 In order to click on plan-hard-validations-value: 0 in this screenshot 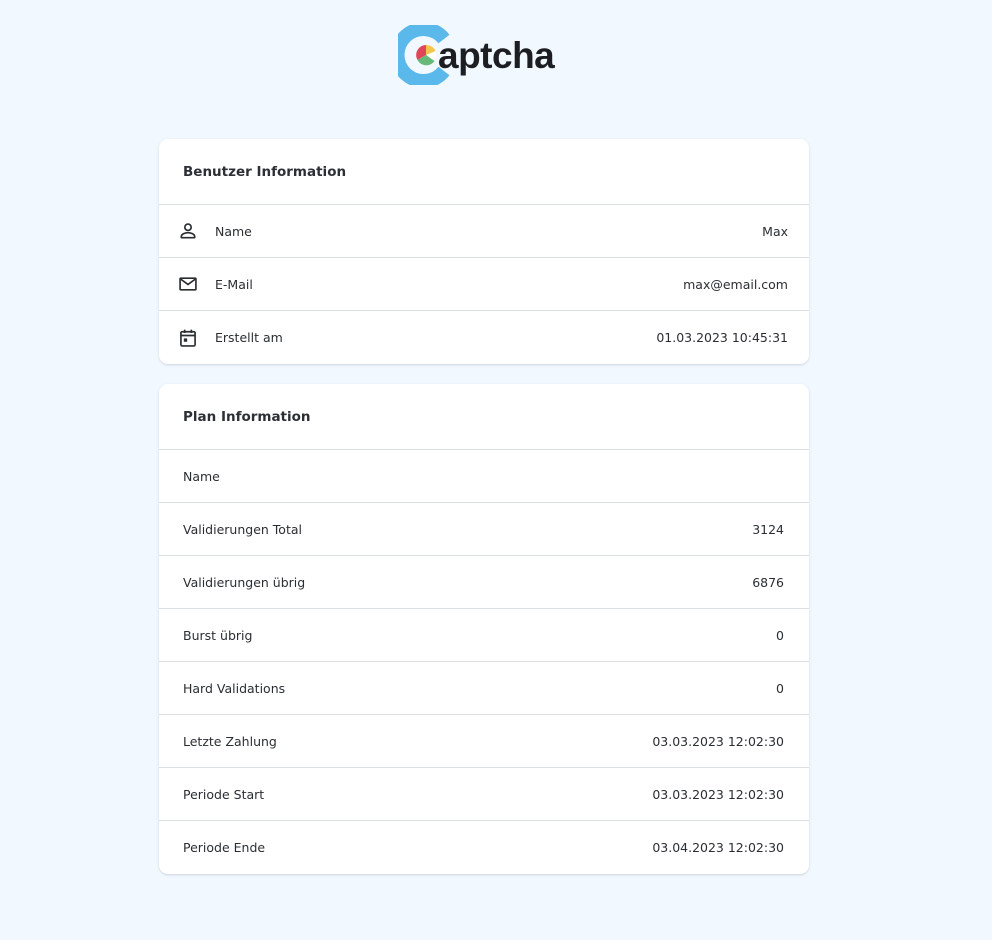, I will do `click(780, 688)`.